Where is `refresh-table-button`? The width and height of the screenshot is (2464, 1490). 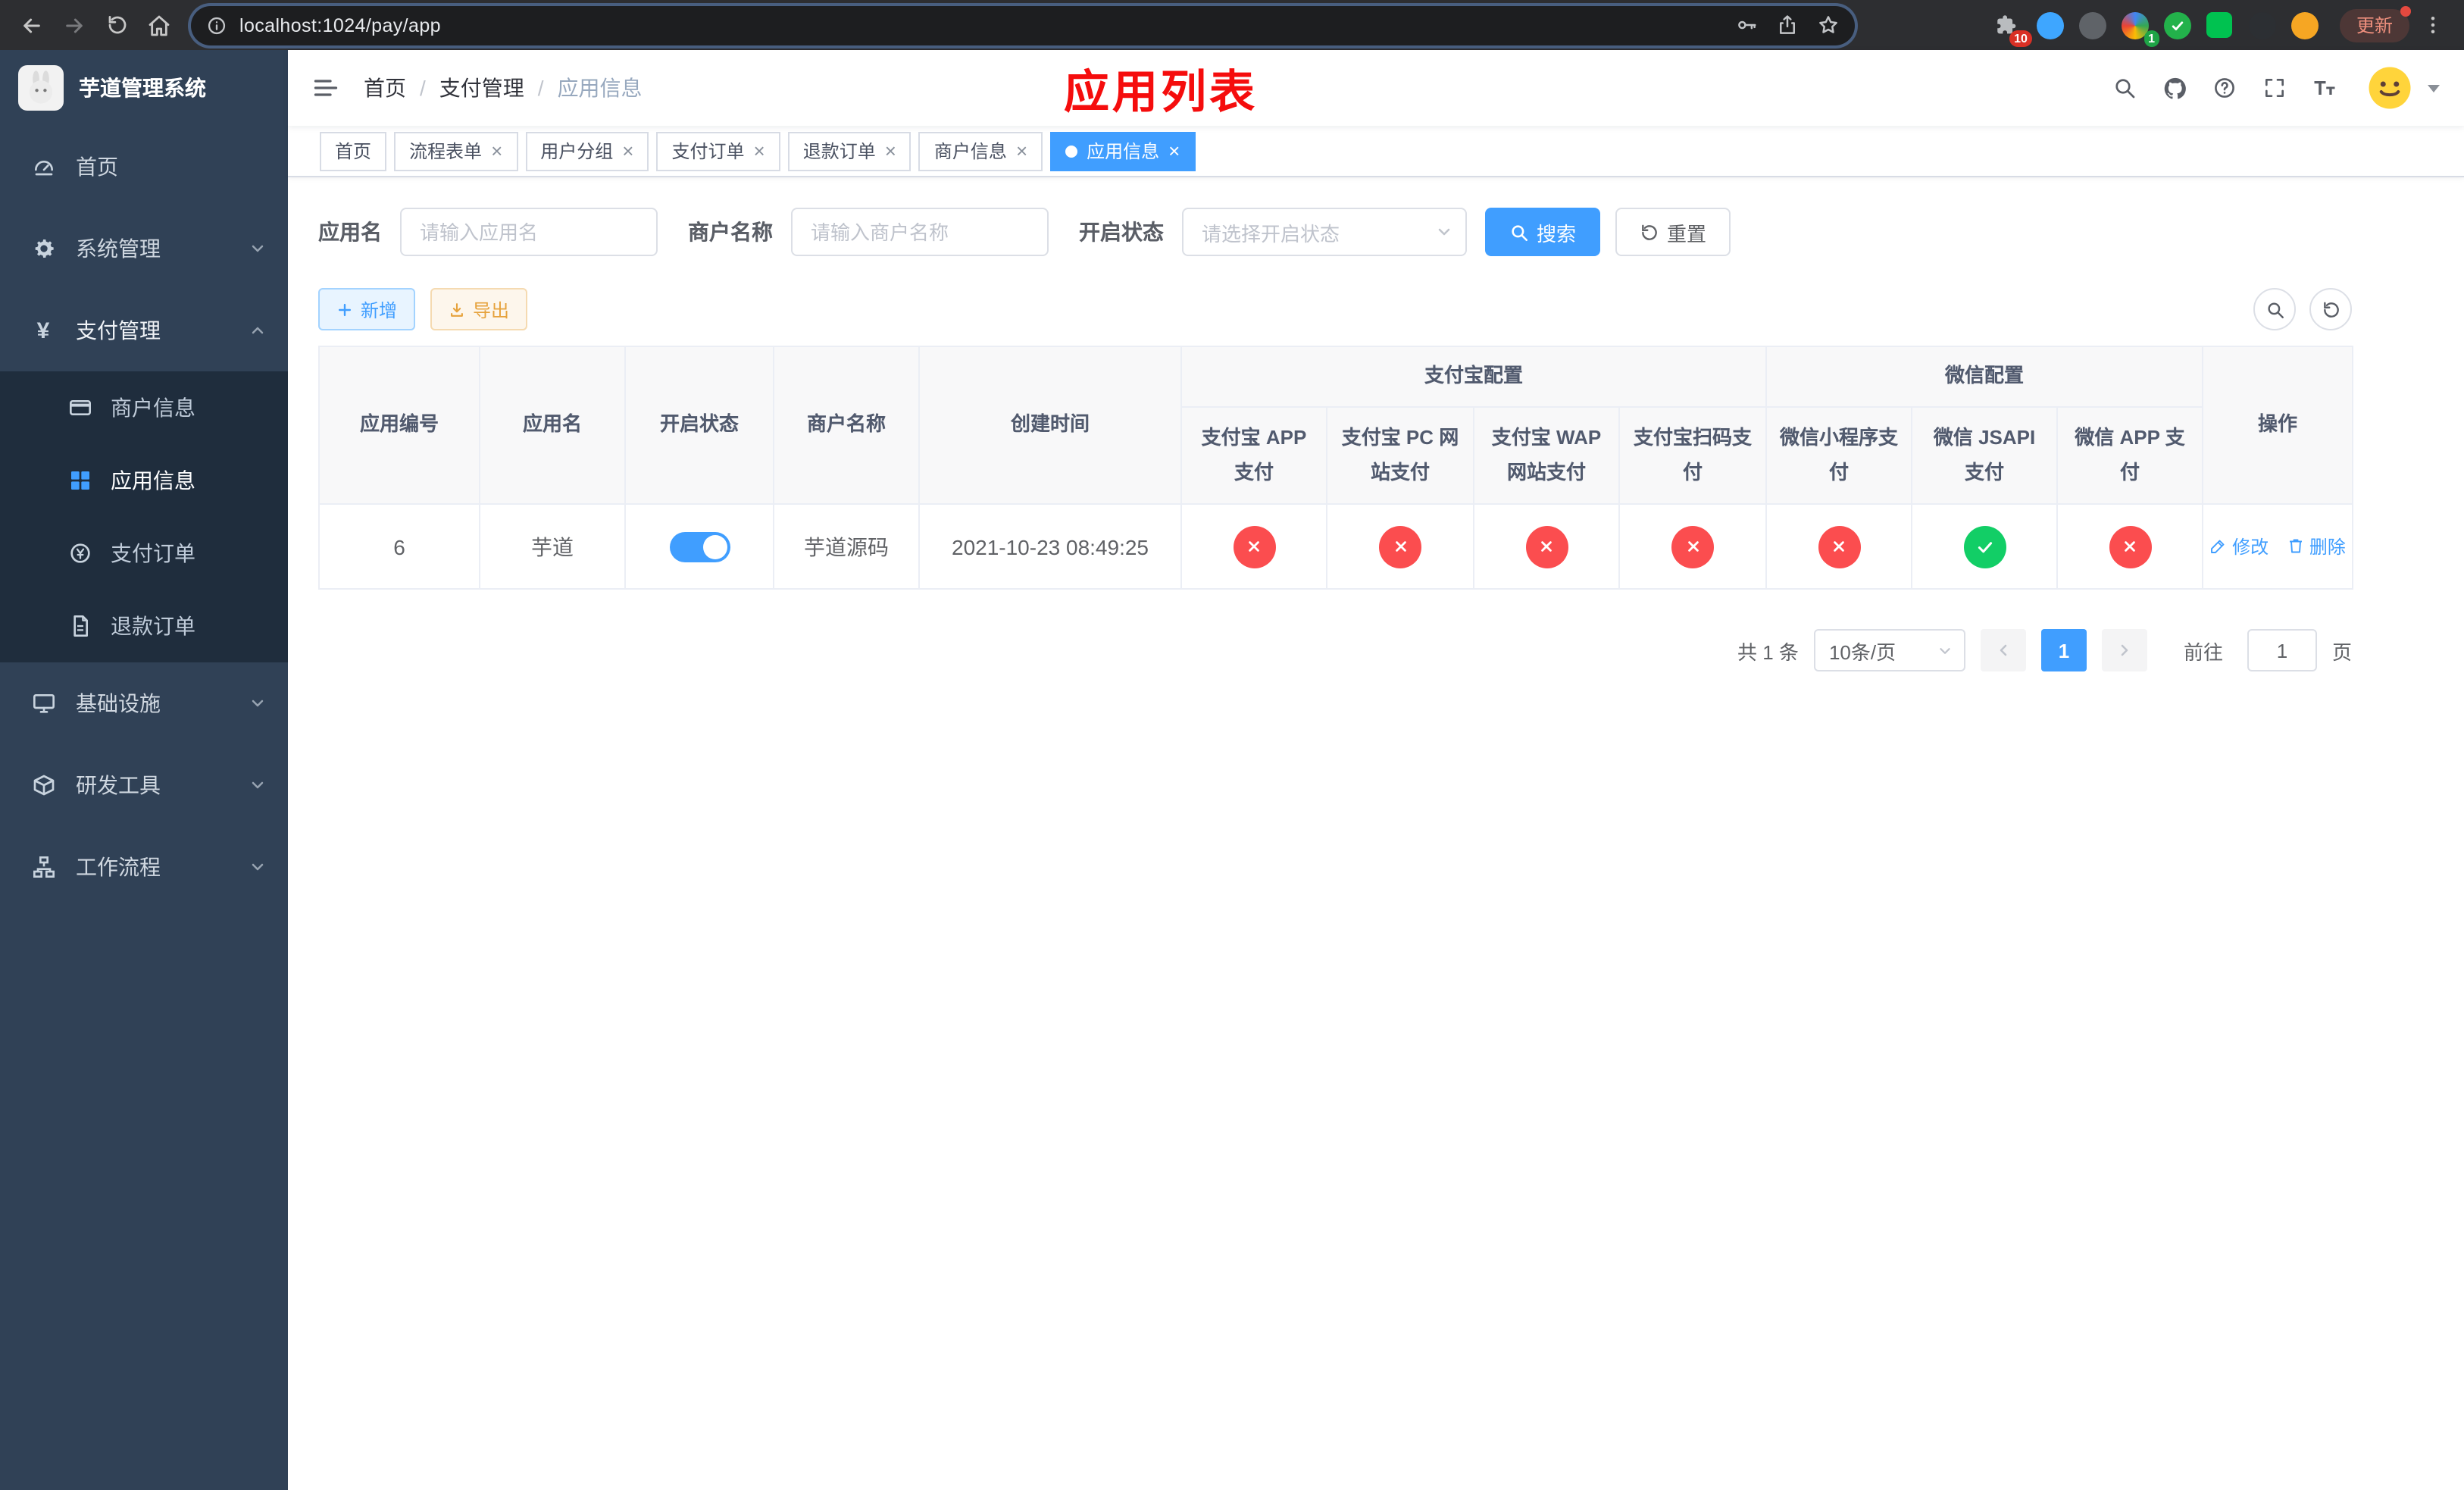
refresh-table-button is located at coordinates (2330, 309).